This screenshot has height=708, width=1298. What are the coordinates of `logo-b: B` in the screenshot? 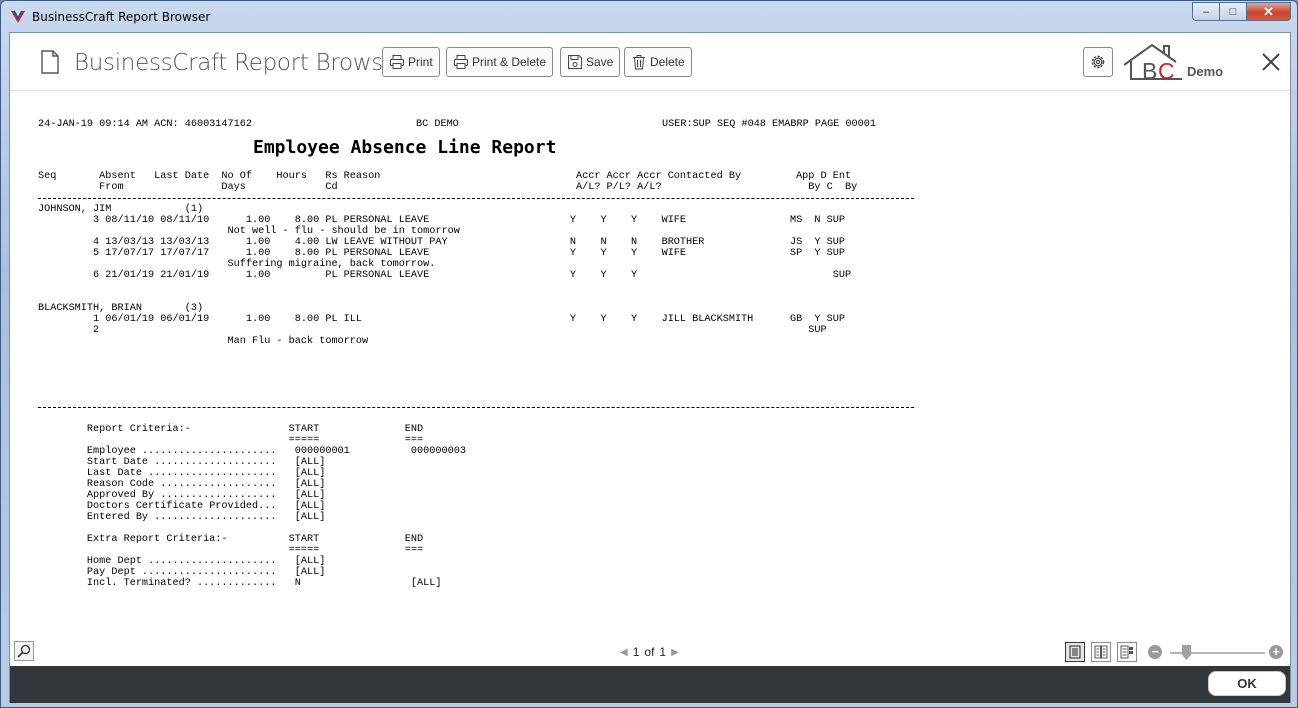 It's located at (1149, 71).